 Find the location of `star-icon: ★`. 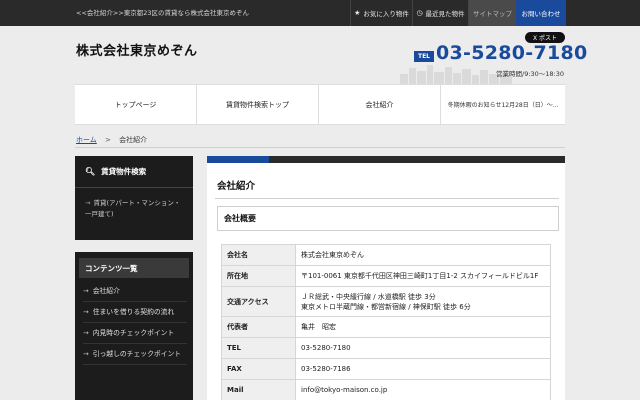

star-icon: ★ is located at coordinates (357, 13).